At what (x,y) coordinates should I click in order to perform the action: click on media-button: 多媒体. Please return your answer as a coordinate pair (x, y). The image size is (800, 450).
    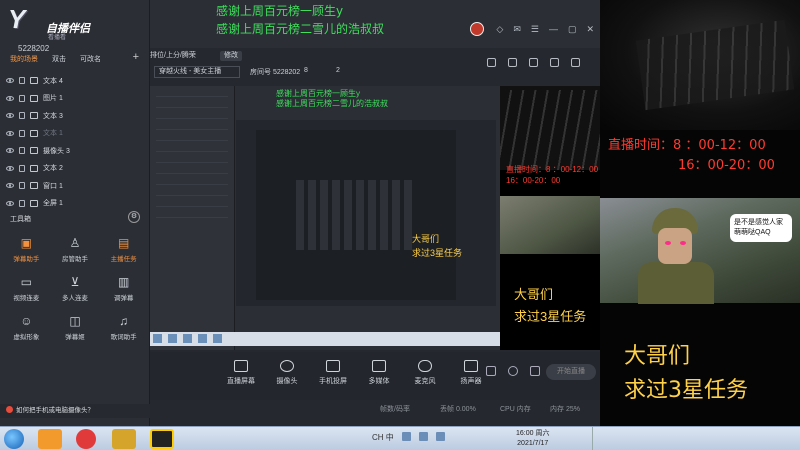
    Looking at the image, I should click on (379, 373).